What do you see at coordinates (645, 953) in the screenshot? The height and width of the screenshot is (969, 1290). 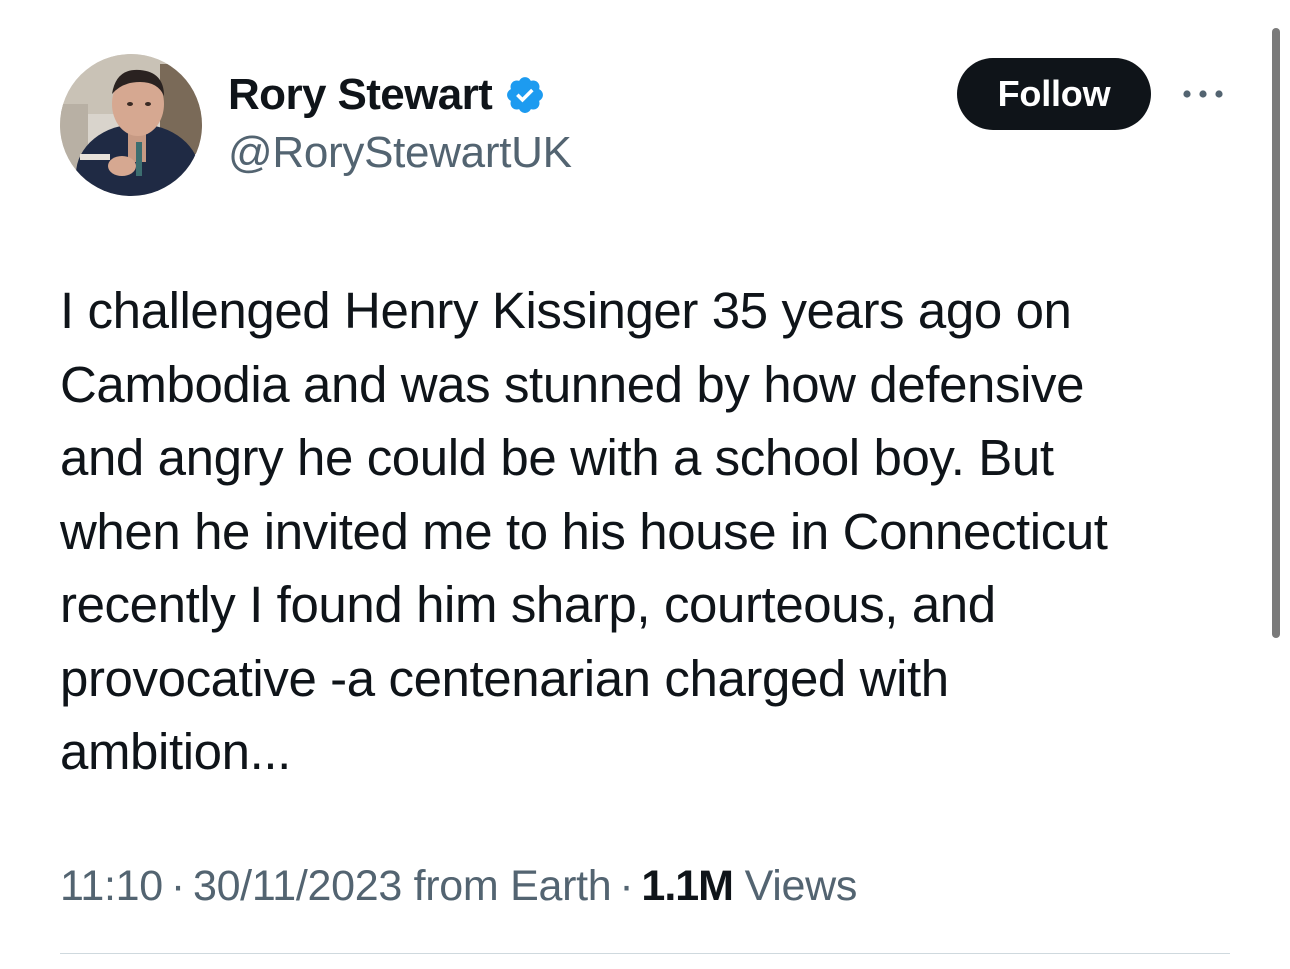 I see `divider` at bounding box center [645, 953].